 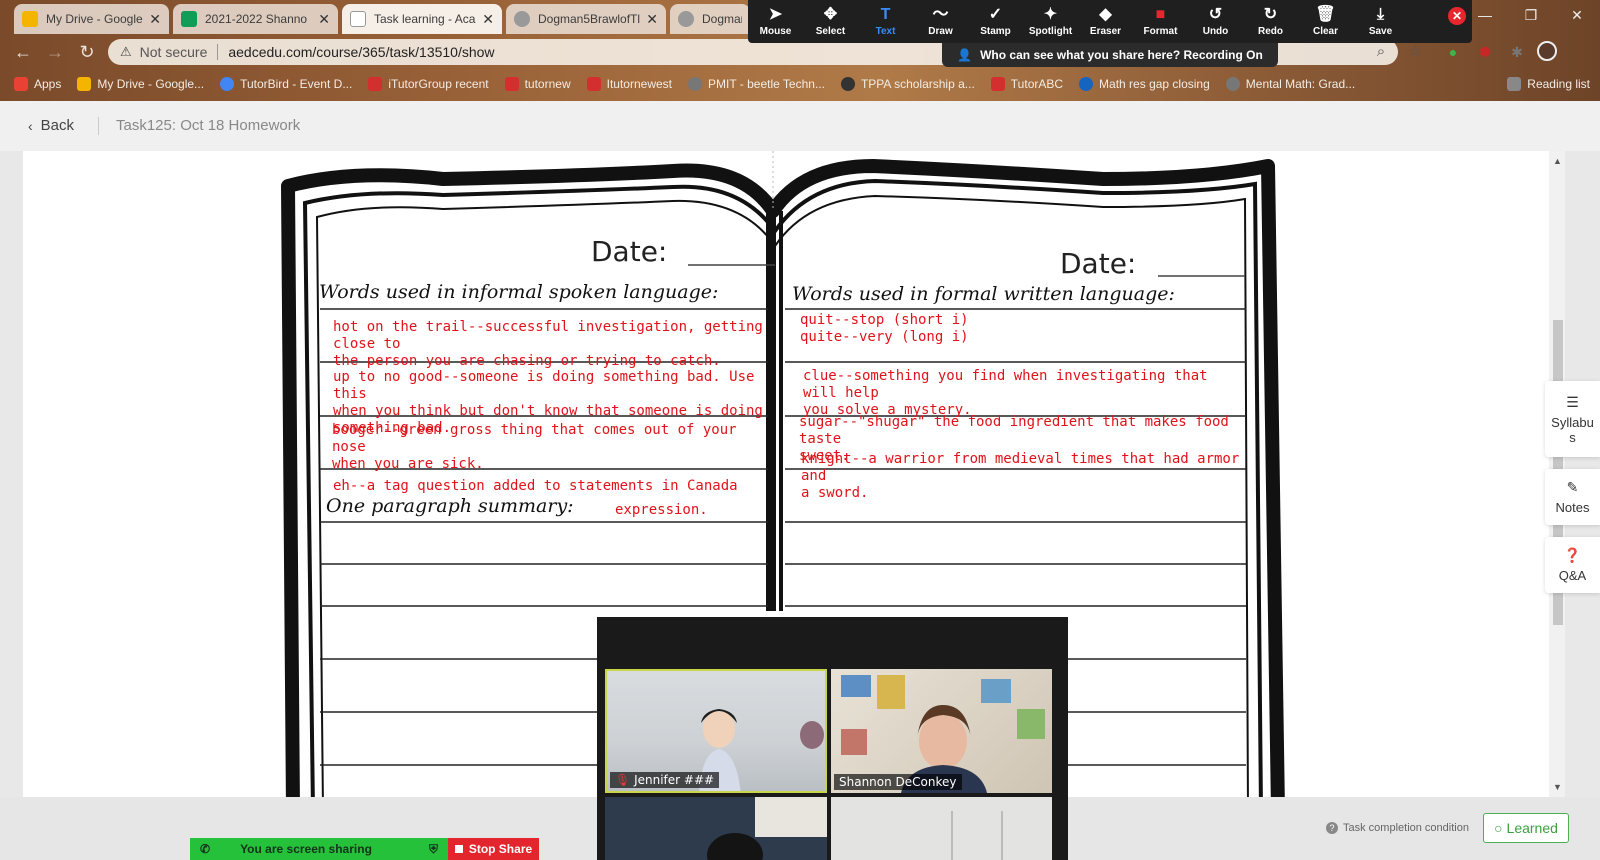 I want to click on bookmark-math-res: Math res gap closing, so click(x=1144, y=84).